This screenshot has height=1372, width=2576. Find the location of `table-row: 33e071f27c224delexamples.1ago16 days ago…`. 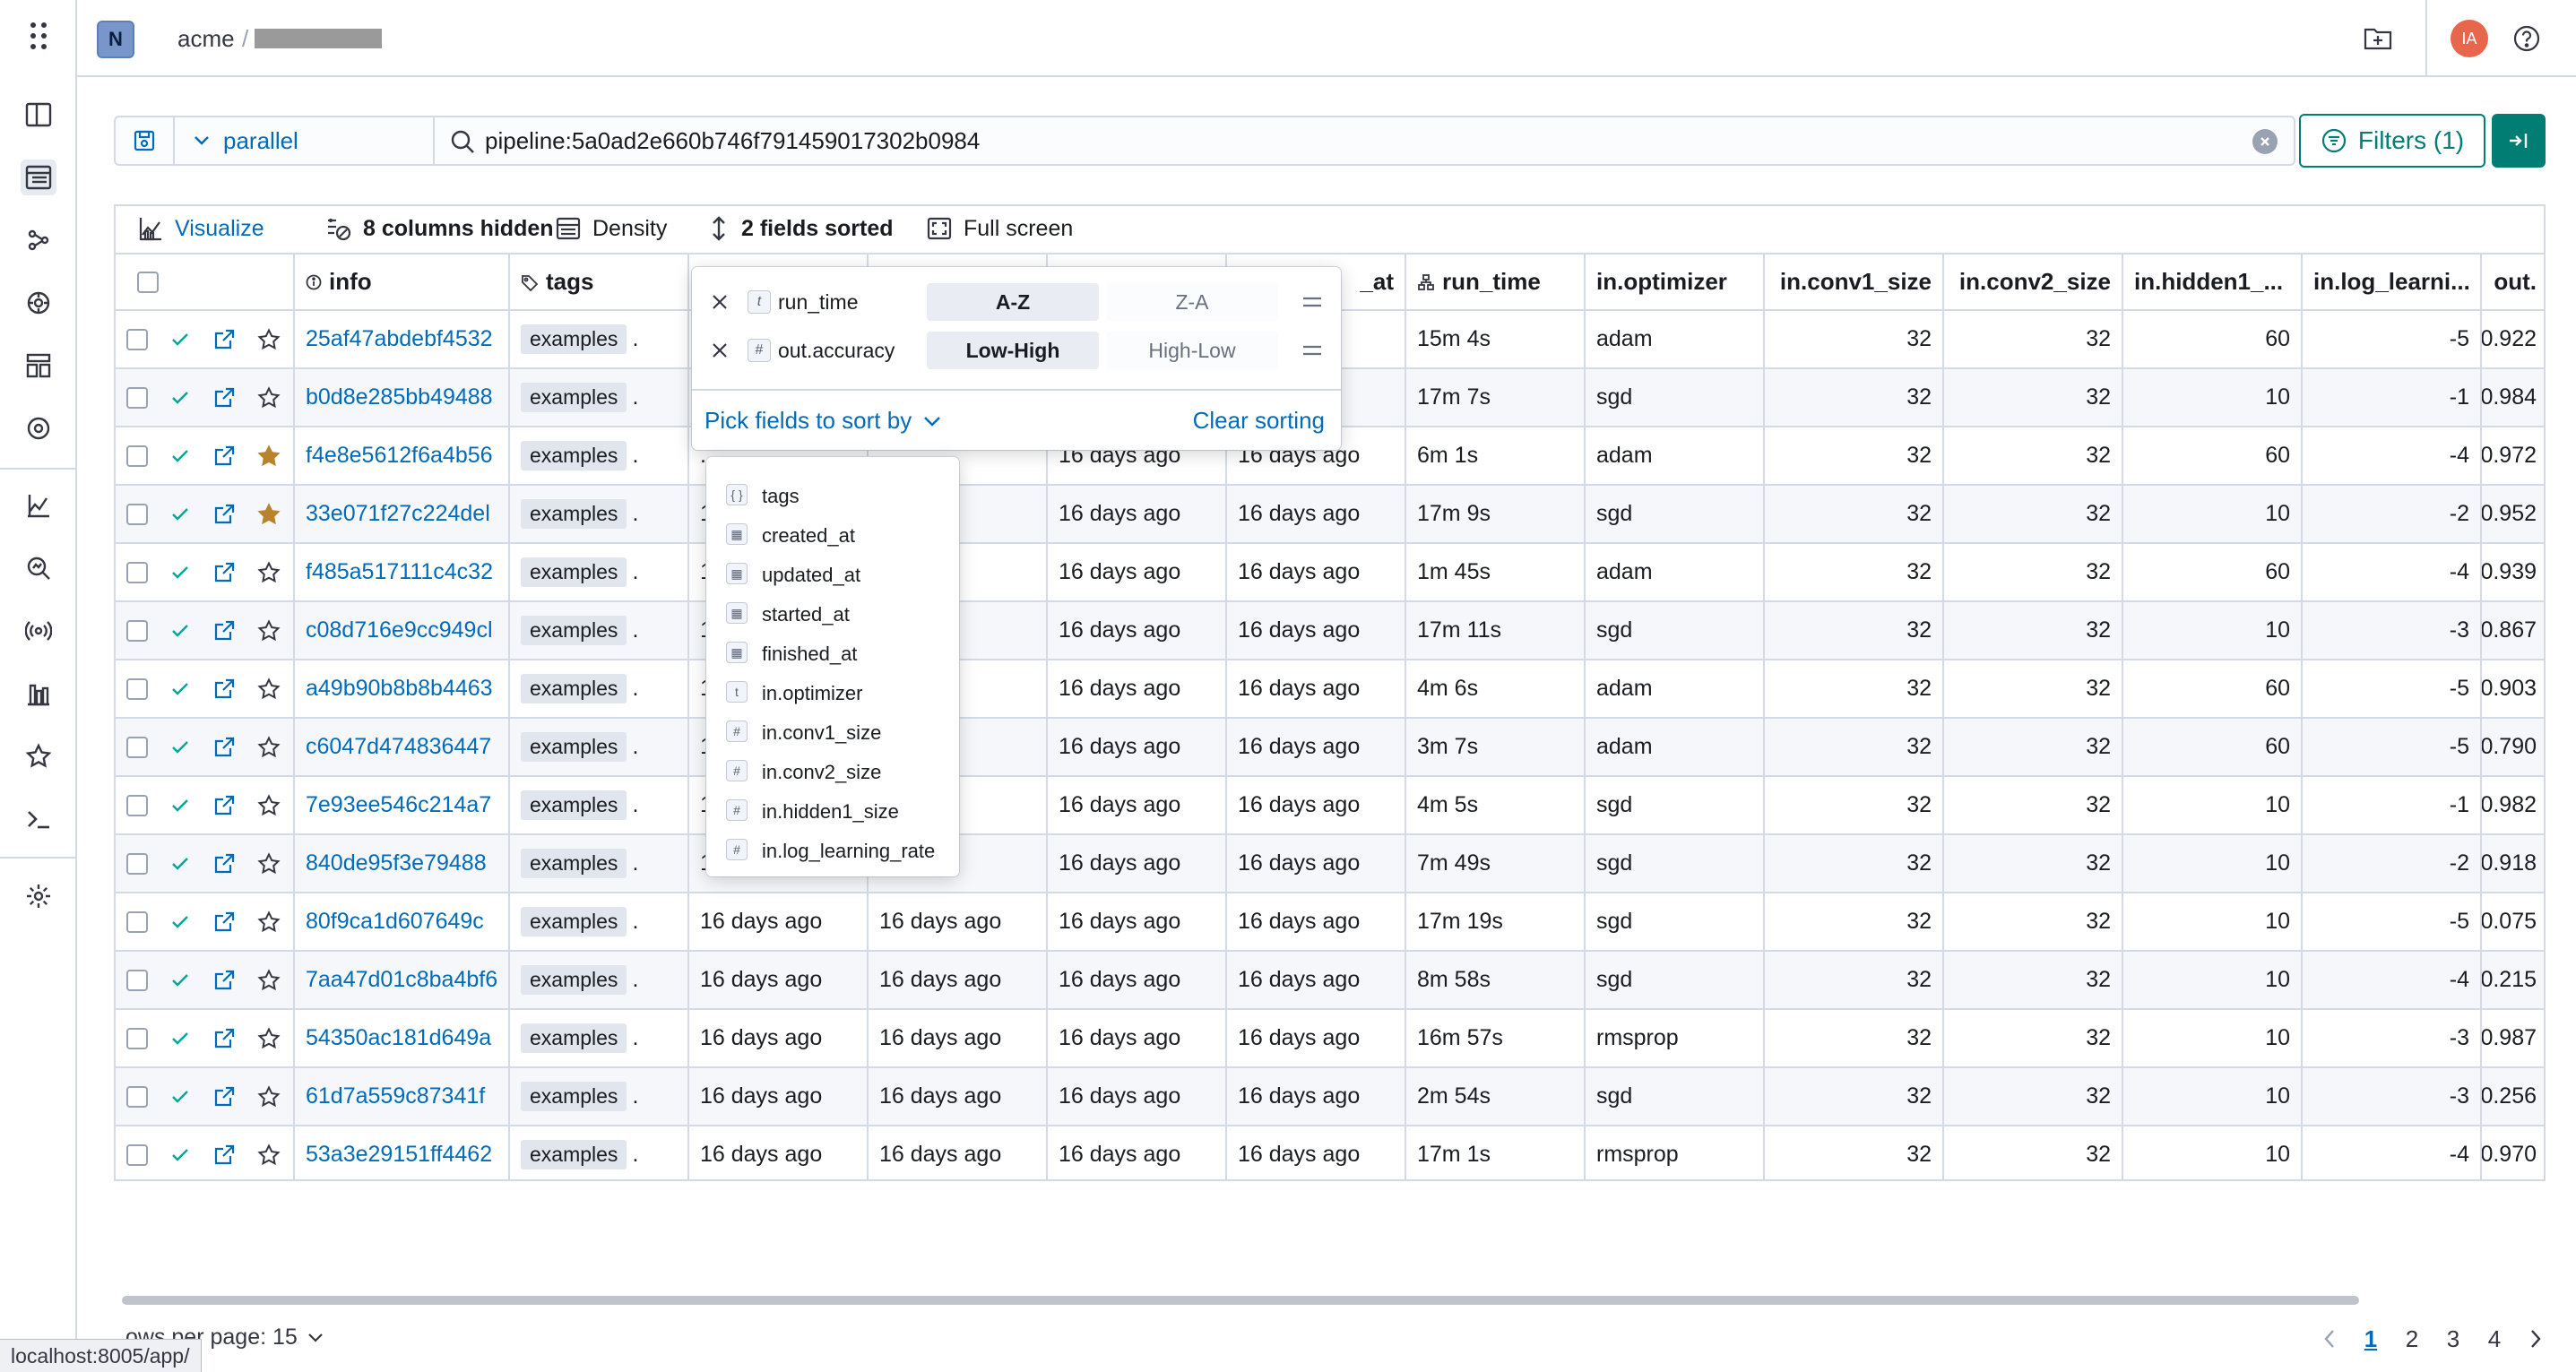

table-row: 33e071f27c224delexamples.1ago16 days ago… is located at coordinates (1330, 515).